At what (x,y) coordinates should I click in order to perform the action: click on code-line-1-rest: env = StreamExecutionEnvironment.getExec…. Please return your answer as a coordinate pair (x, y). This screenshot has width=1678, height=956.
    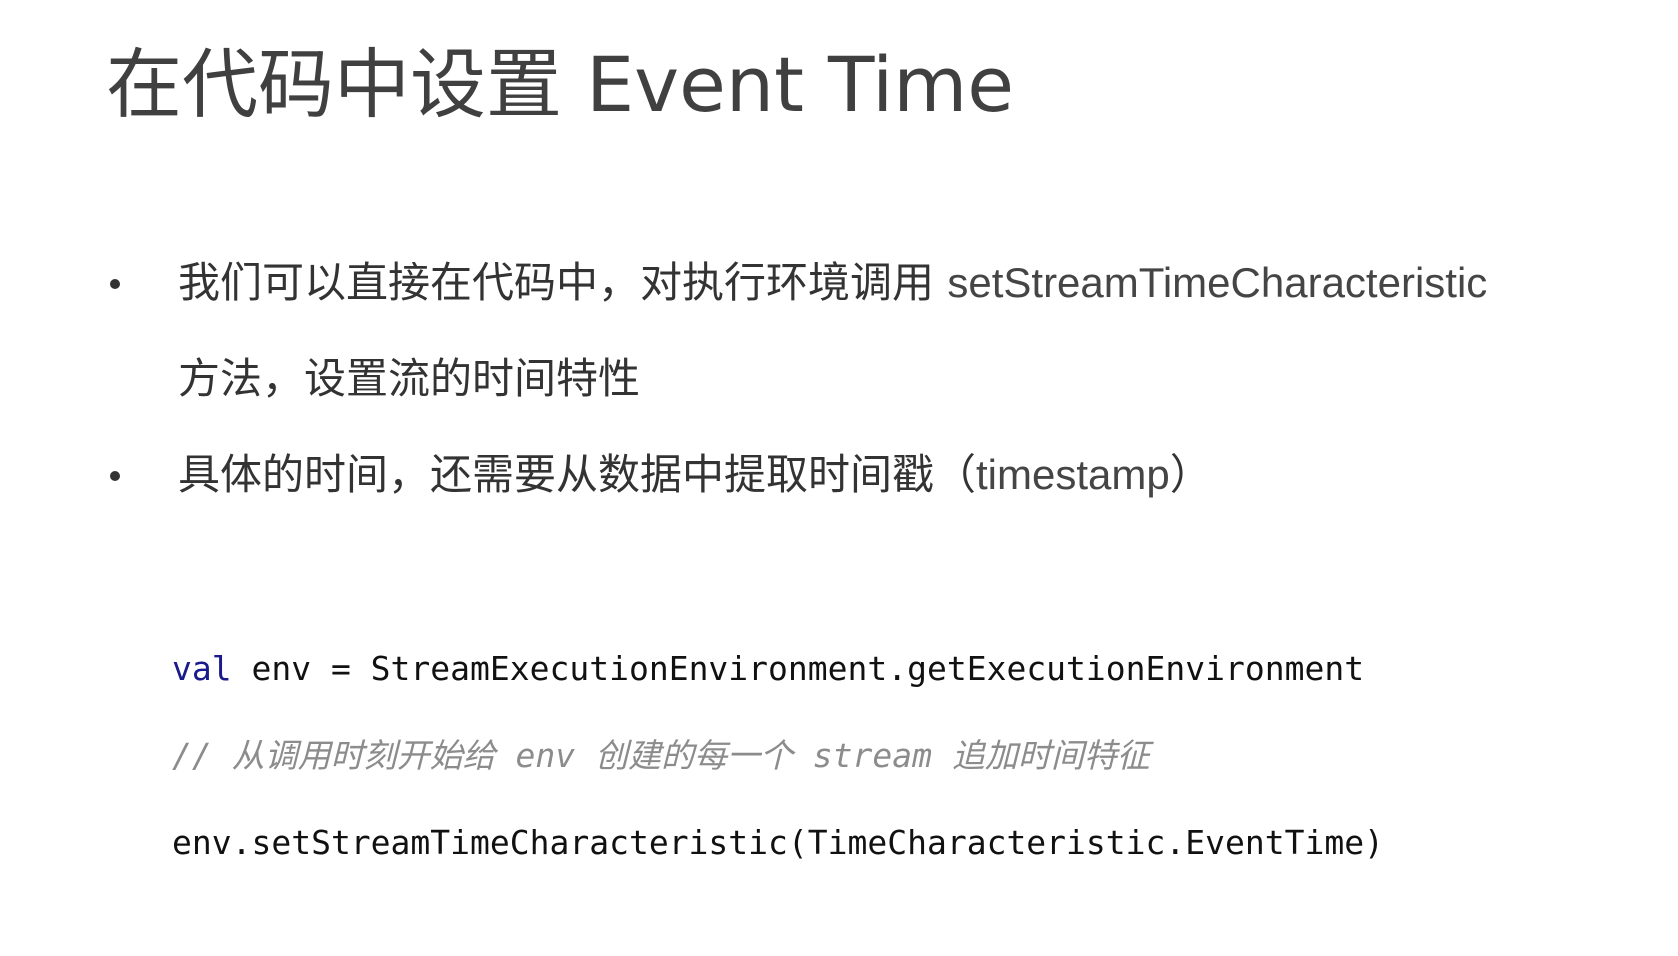
    Looking at the image, I should click on (798, 668).